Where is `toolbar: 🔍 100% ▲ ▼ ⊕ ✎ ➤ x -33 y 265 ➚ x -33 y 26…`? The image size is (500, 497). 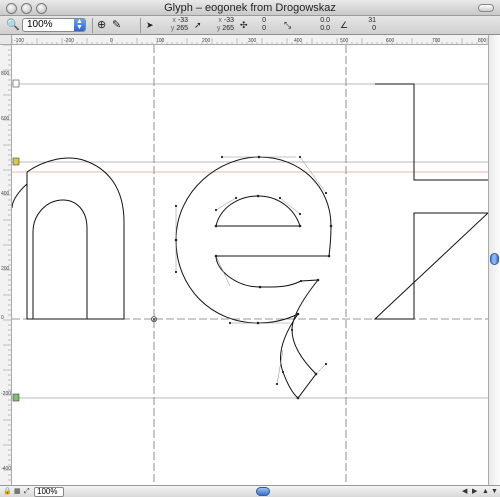
toolbar: 🔍 100% ▲ ▼ ⊕ ✎ ➤ x -33 y 265 ➚ x -33 y 26… is located at coordinates (250, 25).